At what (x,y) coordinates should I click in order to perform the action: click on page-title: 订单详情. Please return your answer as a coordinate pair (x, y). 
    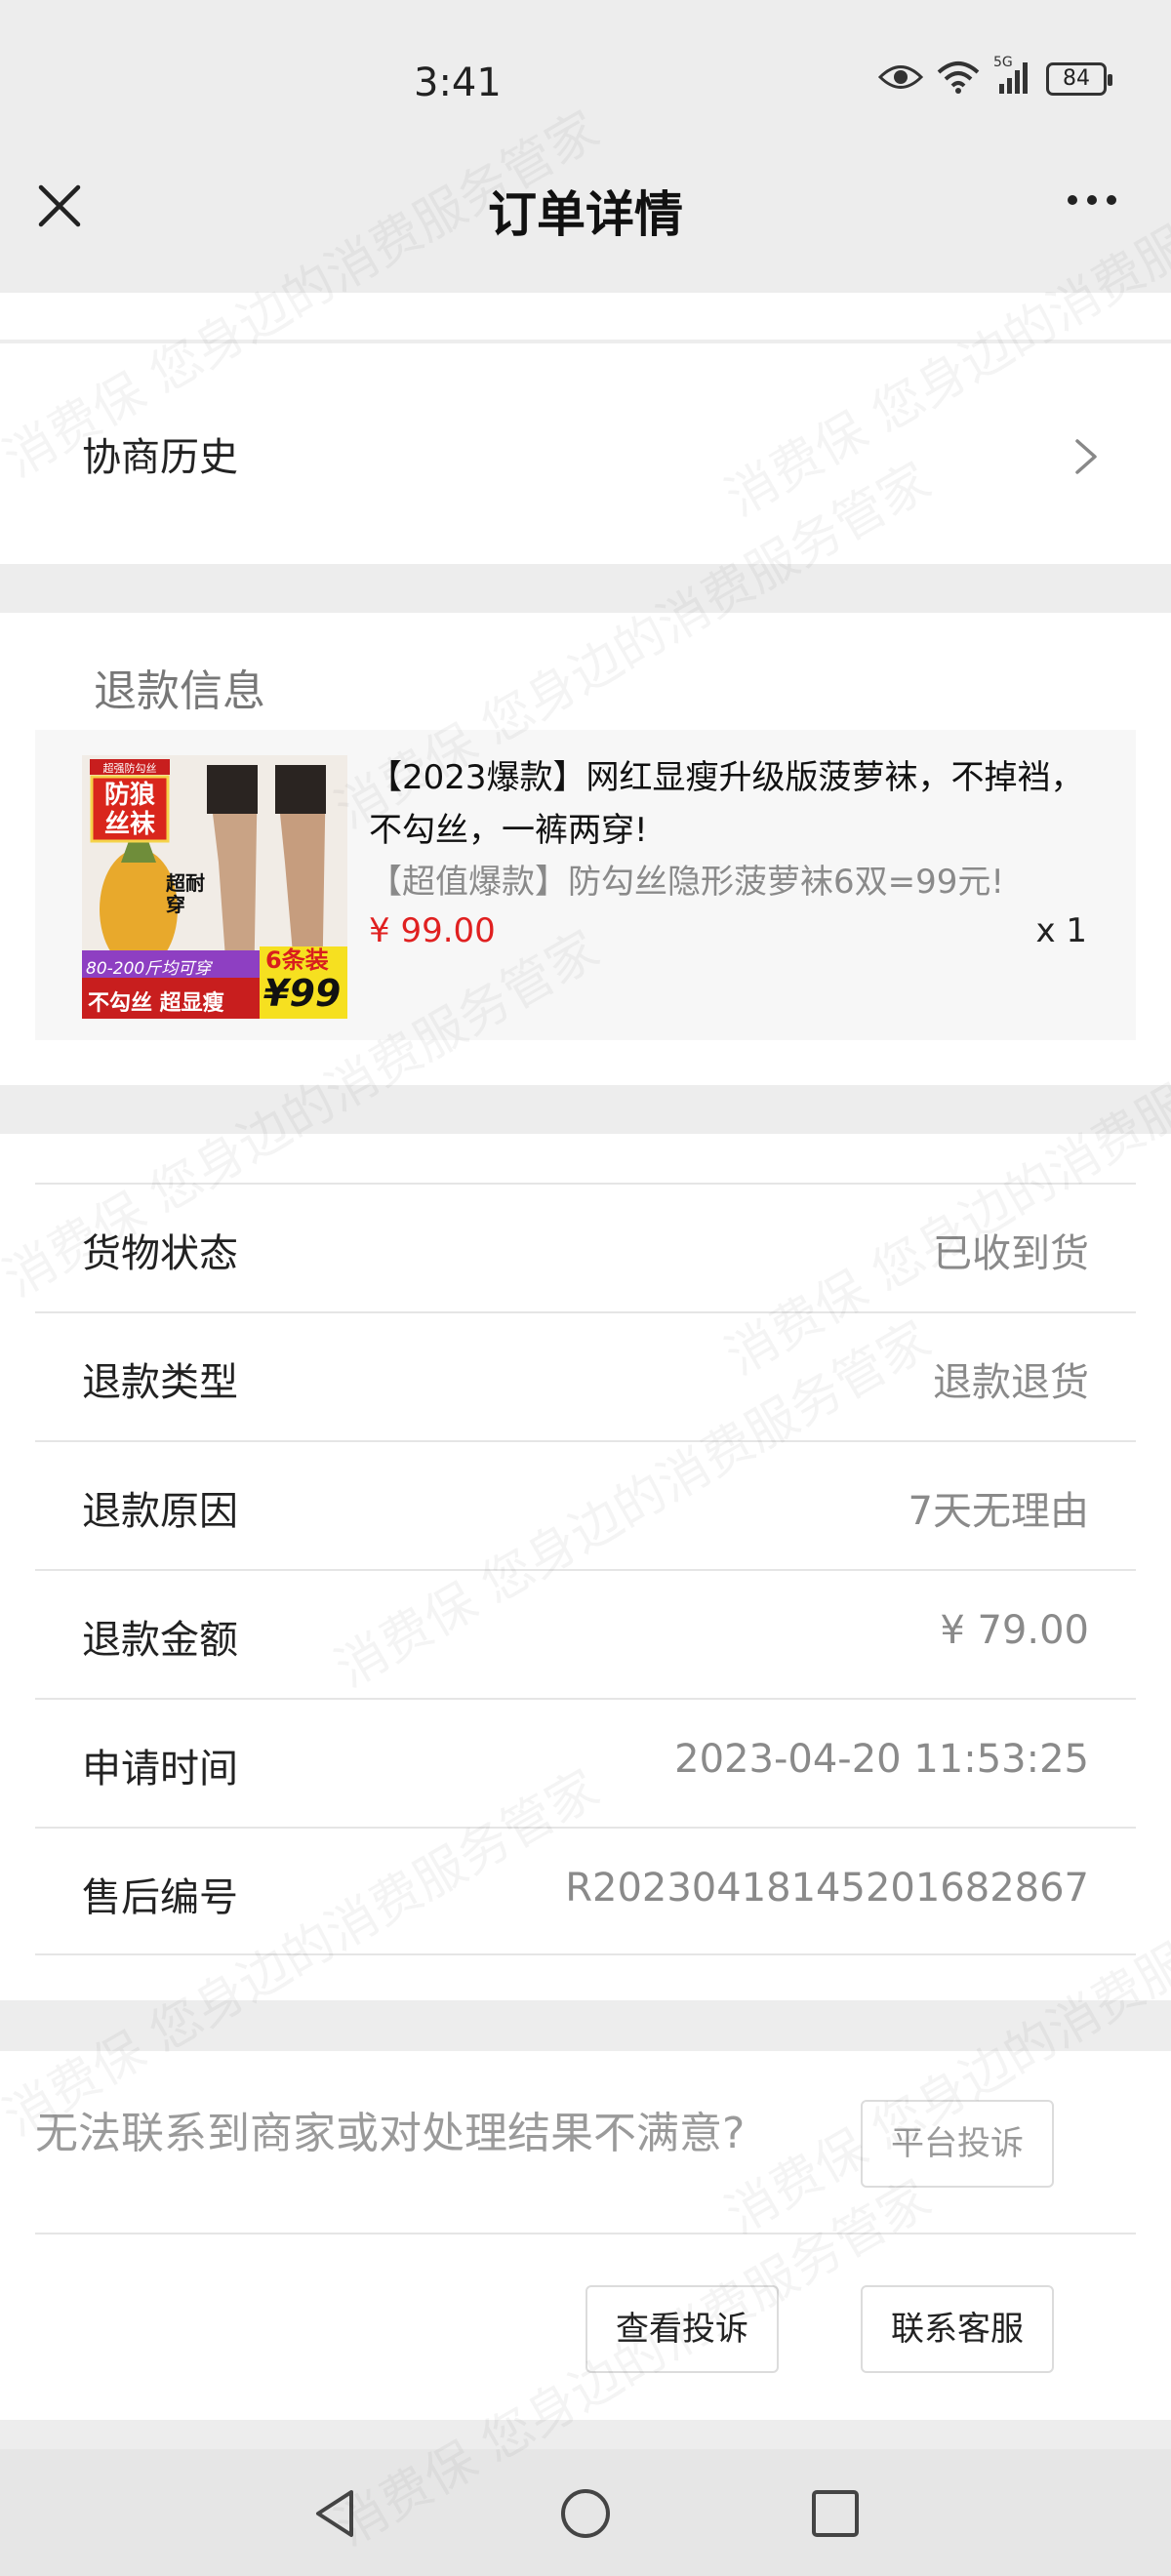
    Looking at the image, I should click on (585, 214).